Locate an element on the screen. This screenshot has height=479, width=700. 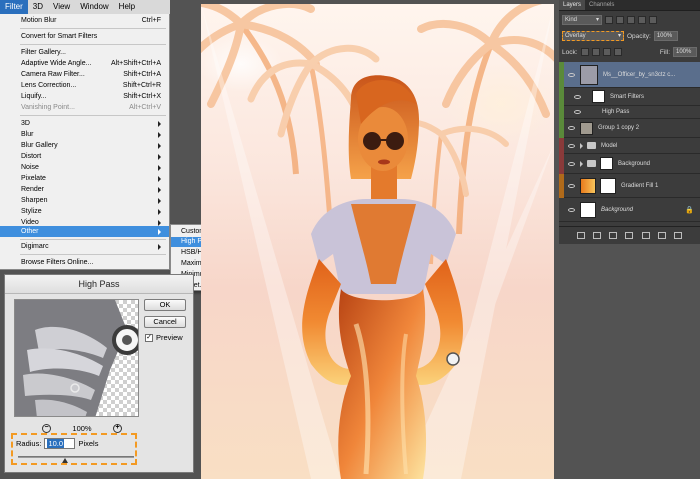
lock-all-icon is located at coordinates (617, 52).